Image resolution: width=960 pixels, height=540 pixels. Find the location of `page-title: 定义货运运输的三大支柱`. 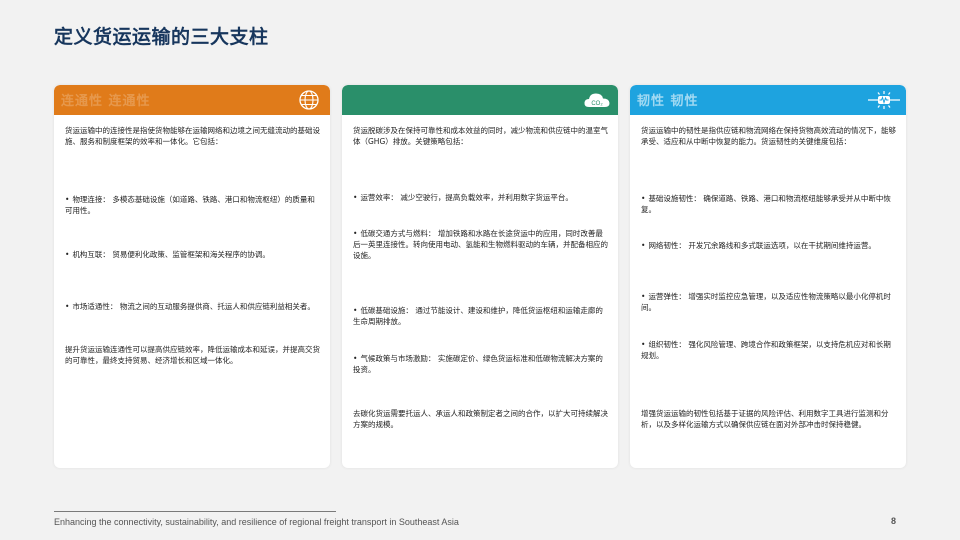

page-title: 定义货运运输的三大支柱 is located at coordinates (161, 37).